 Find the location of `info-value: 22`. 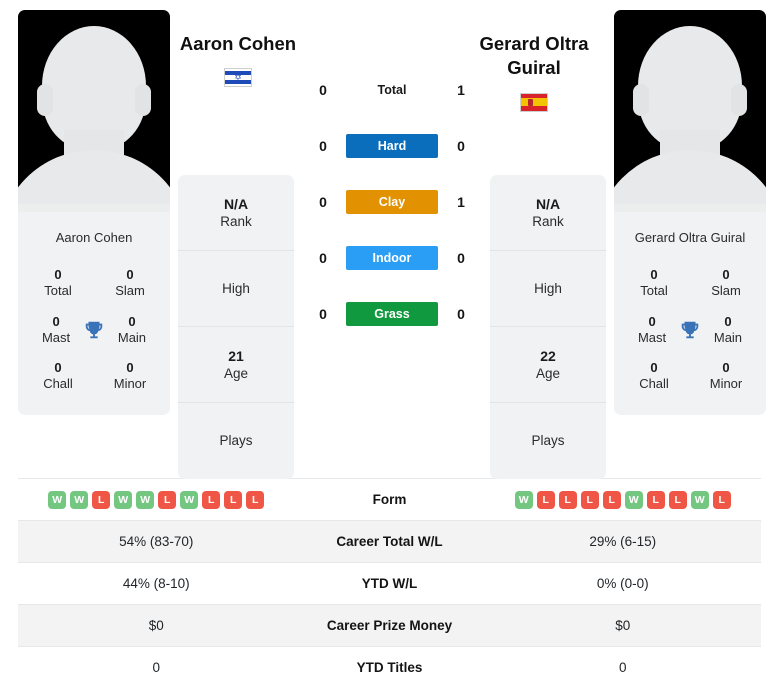

info-value: 22 is located at coordinates (548, 355).